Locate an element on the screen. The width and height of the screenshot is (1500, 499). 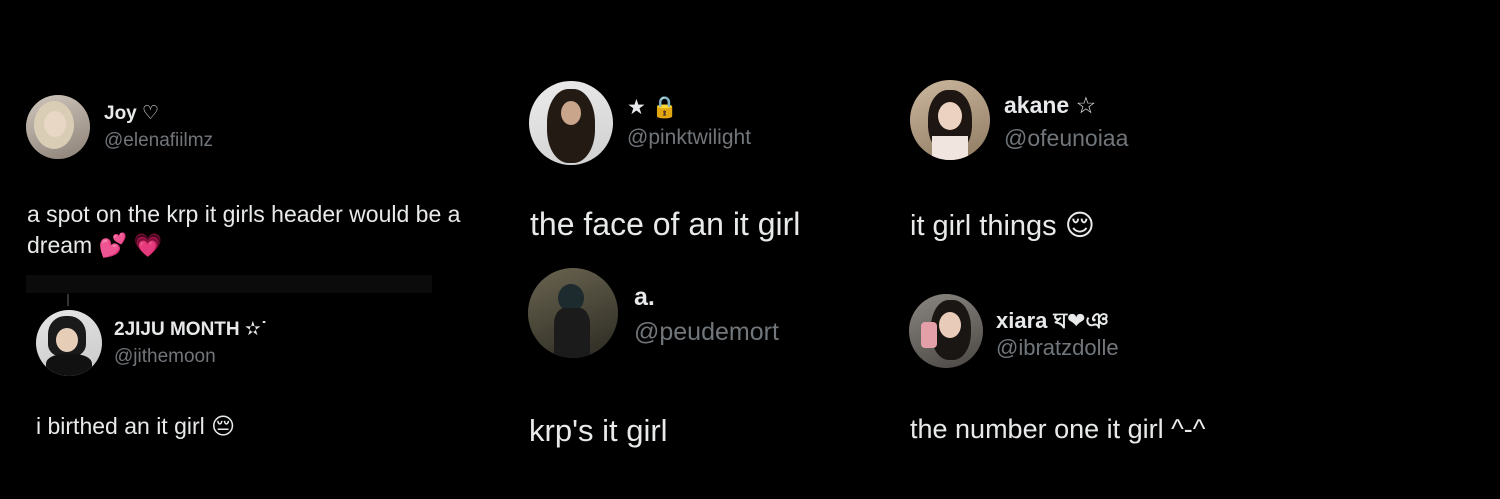
tweet-text: krp's it girl is located at coordinates (598, 430).